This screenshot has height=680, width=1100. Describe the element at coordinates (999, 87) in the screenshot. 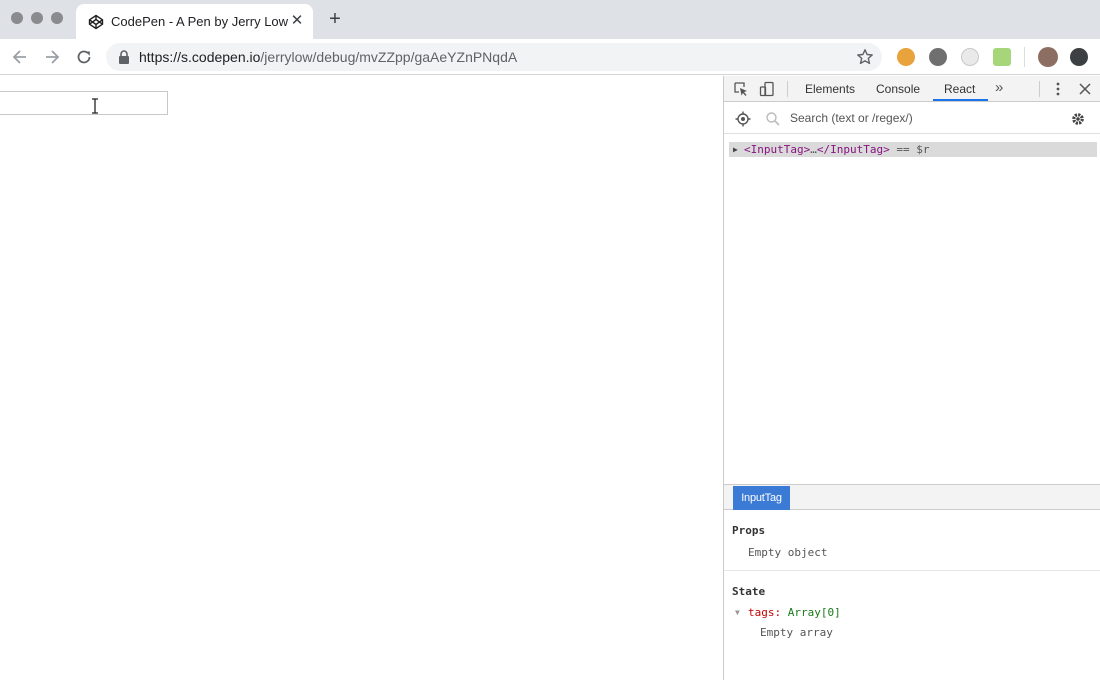

I see `more-tabs-icon: »` at that location.